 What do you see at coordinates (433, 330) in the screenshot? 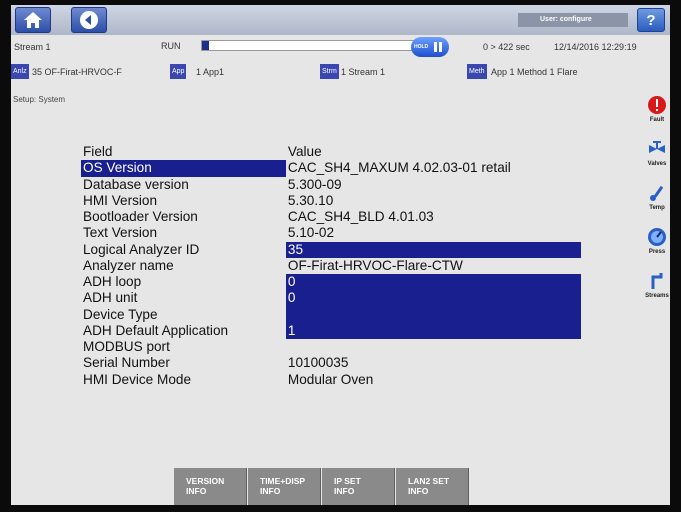
I see `editable-value-cell: 1` at bounding box center [433, 330].